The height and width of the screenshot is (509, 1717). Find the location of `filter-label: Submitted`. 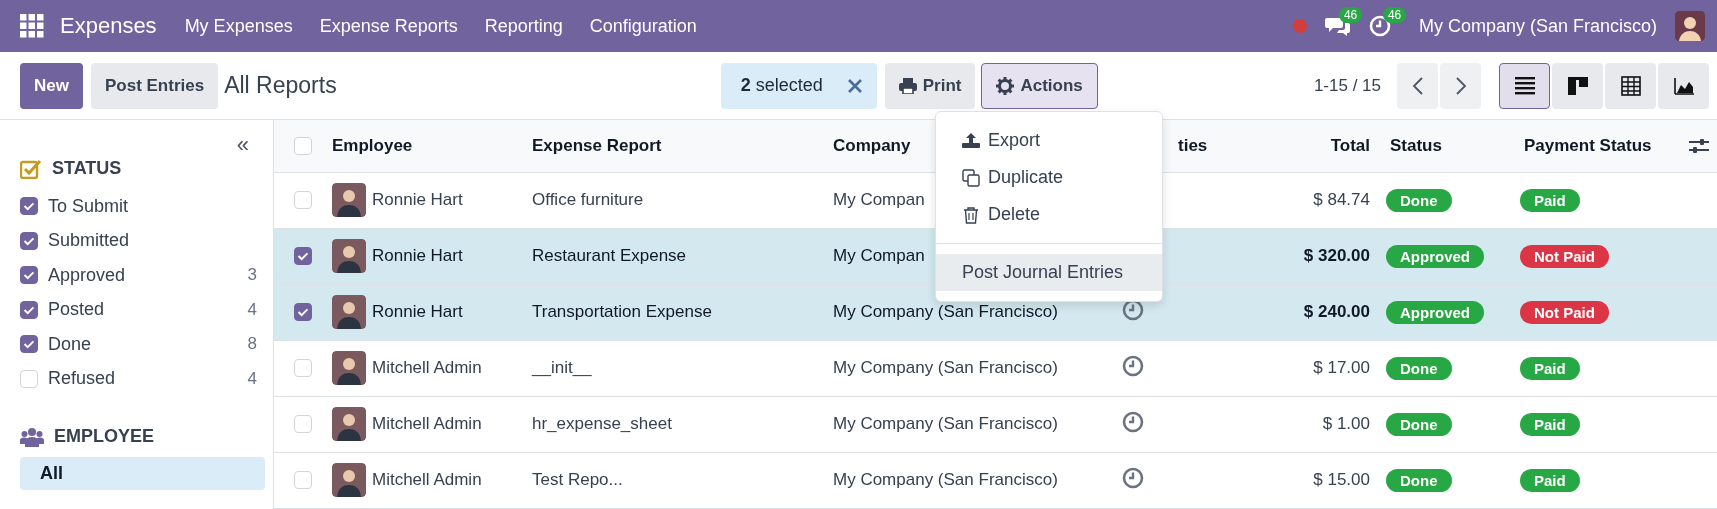

filter-label: Submitted is located at coordinates (157, 241).